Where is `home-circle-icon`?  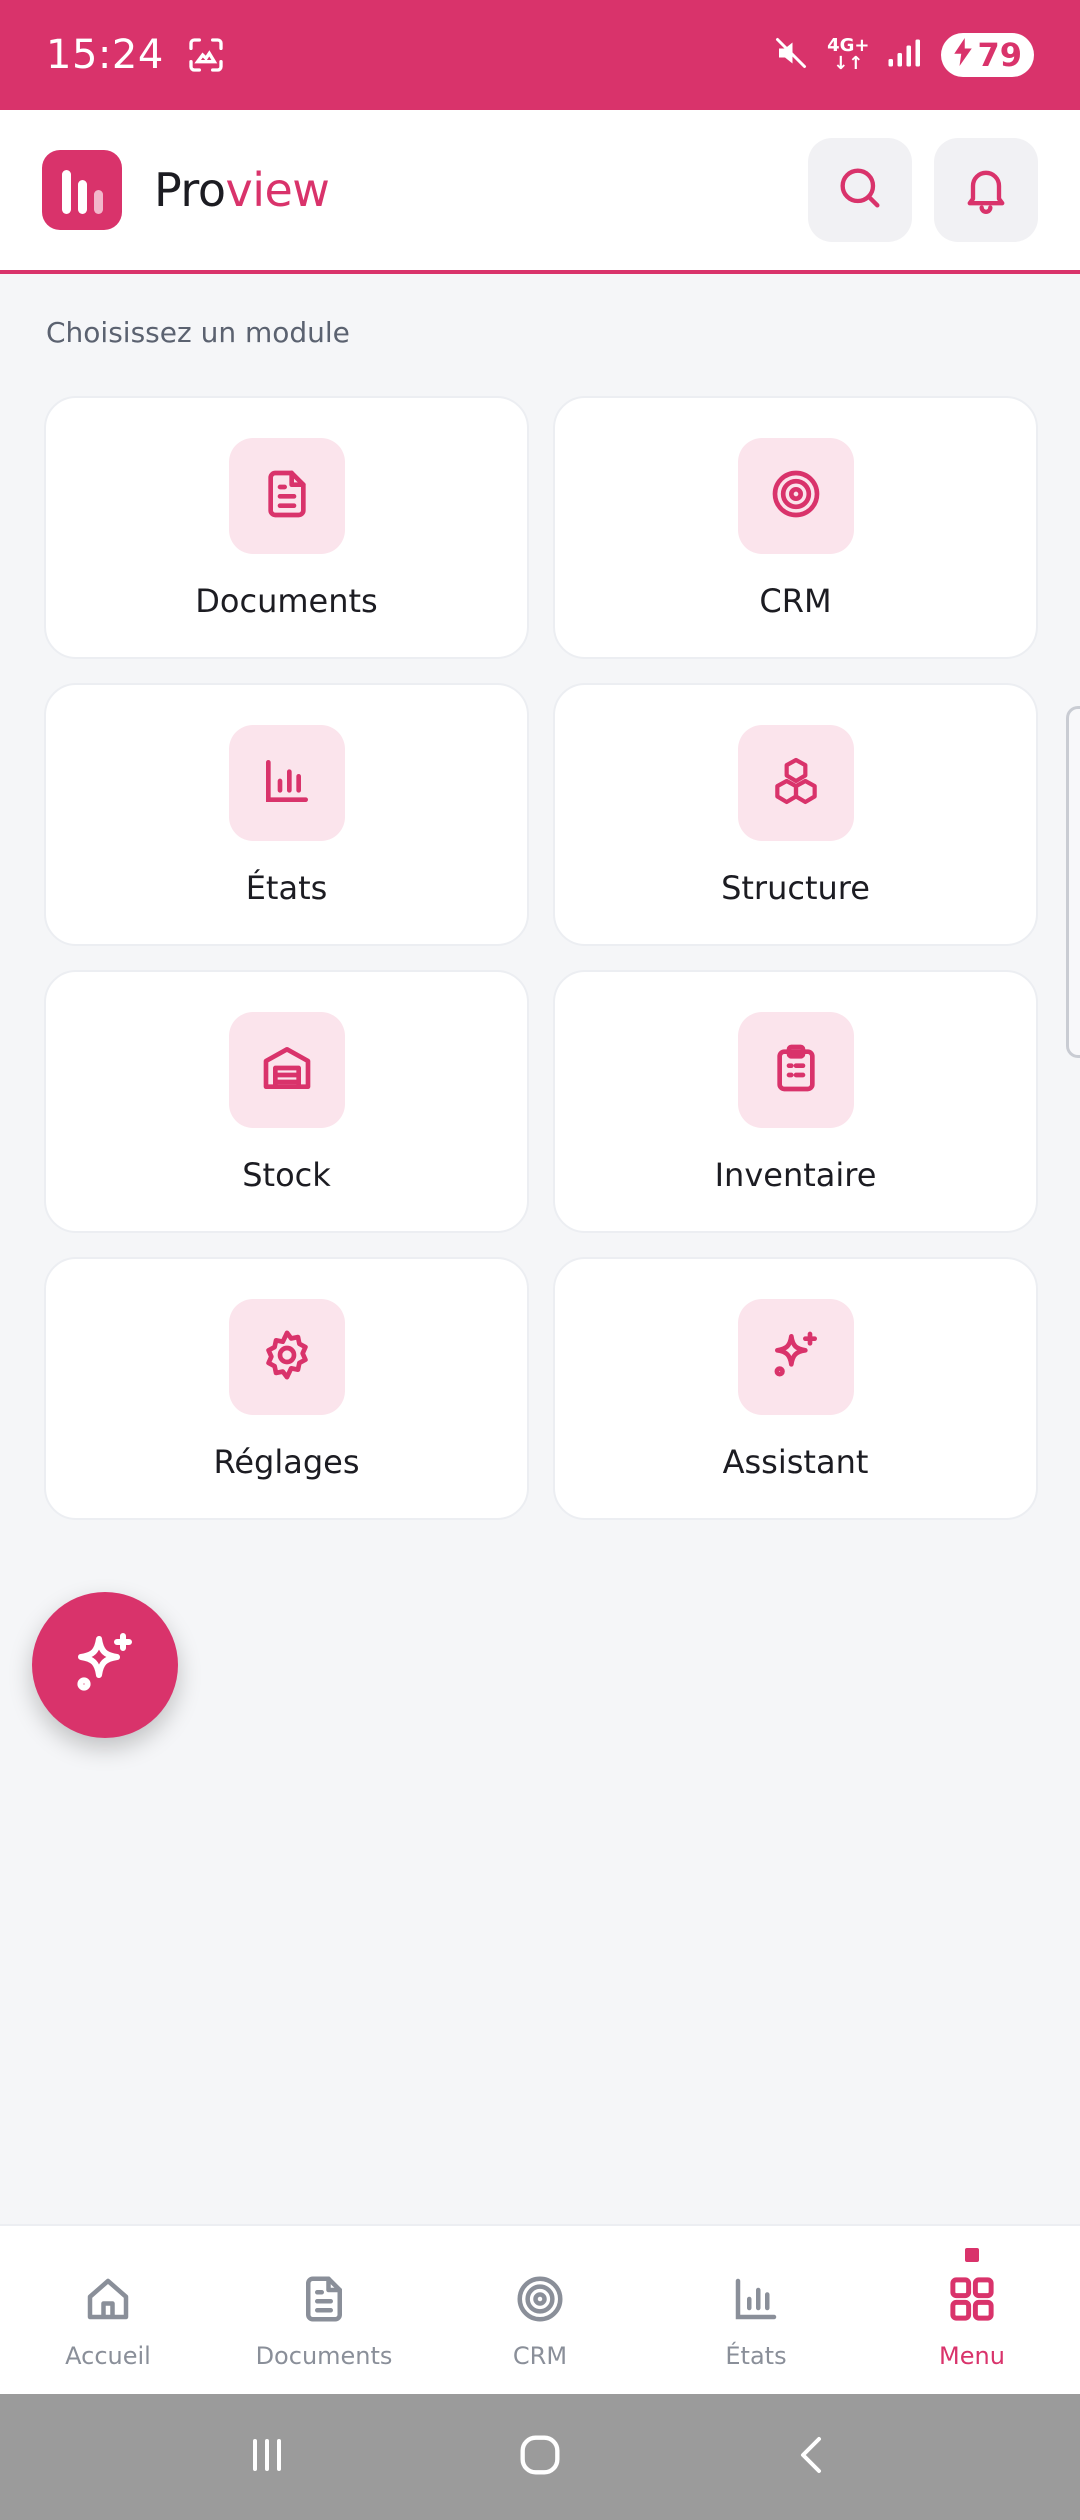
home-circle-icon is located at coordinates (540, 2457).